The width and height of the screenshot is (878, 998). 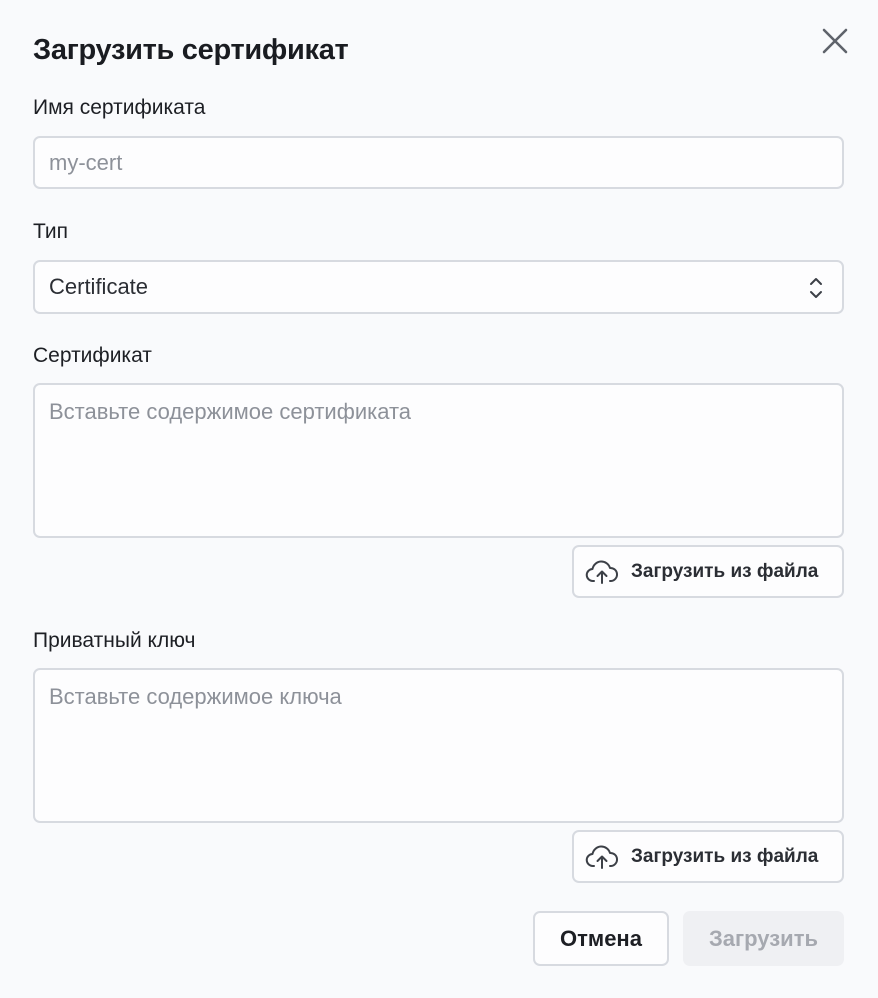 What do you see at coordinates (438, 287) in the screenshot?
I see `type-select: Certificate` at bounding box center [438, 287].